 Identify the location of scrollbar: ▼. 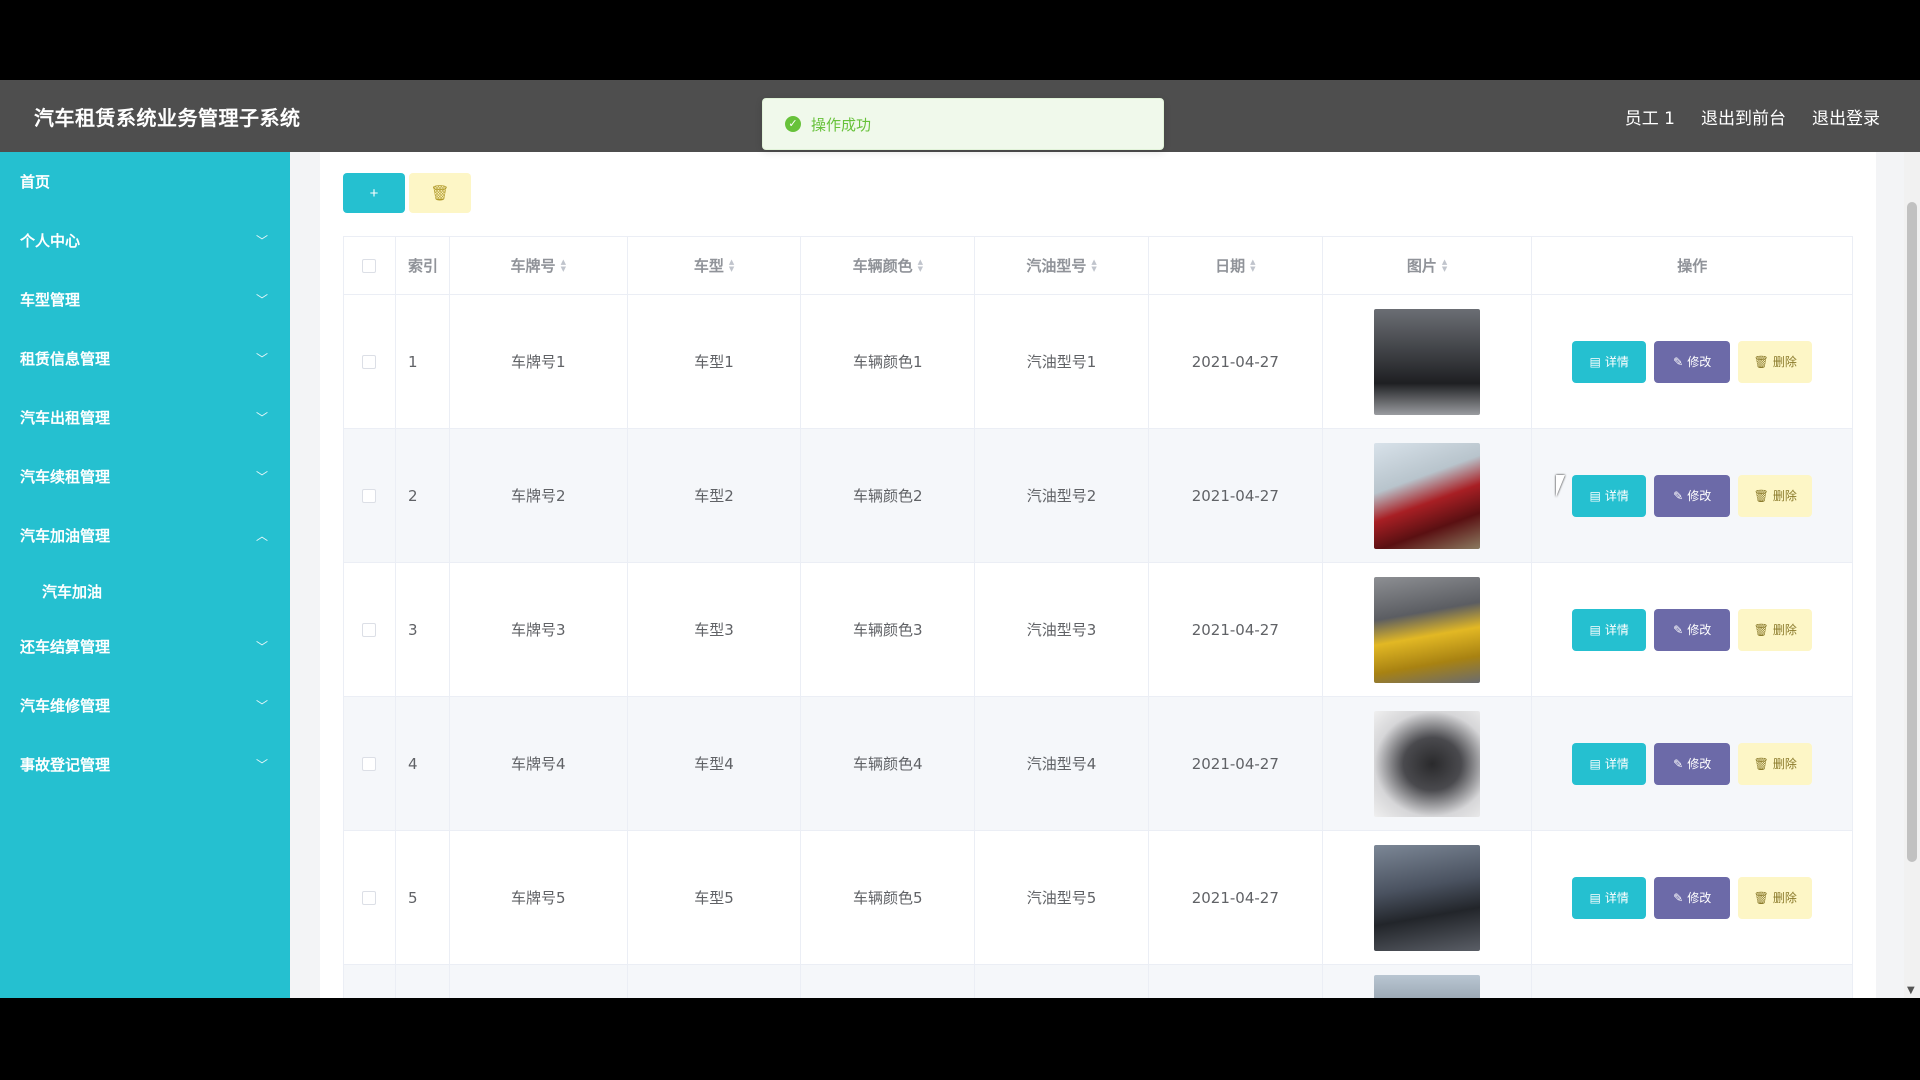
(1912, 575).